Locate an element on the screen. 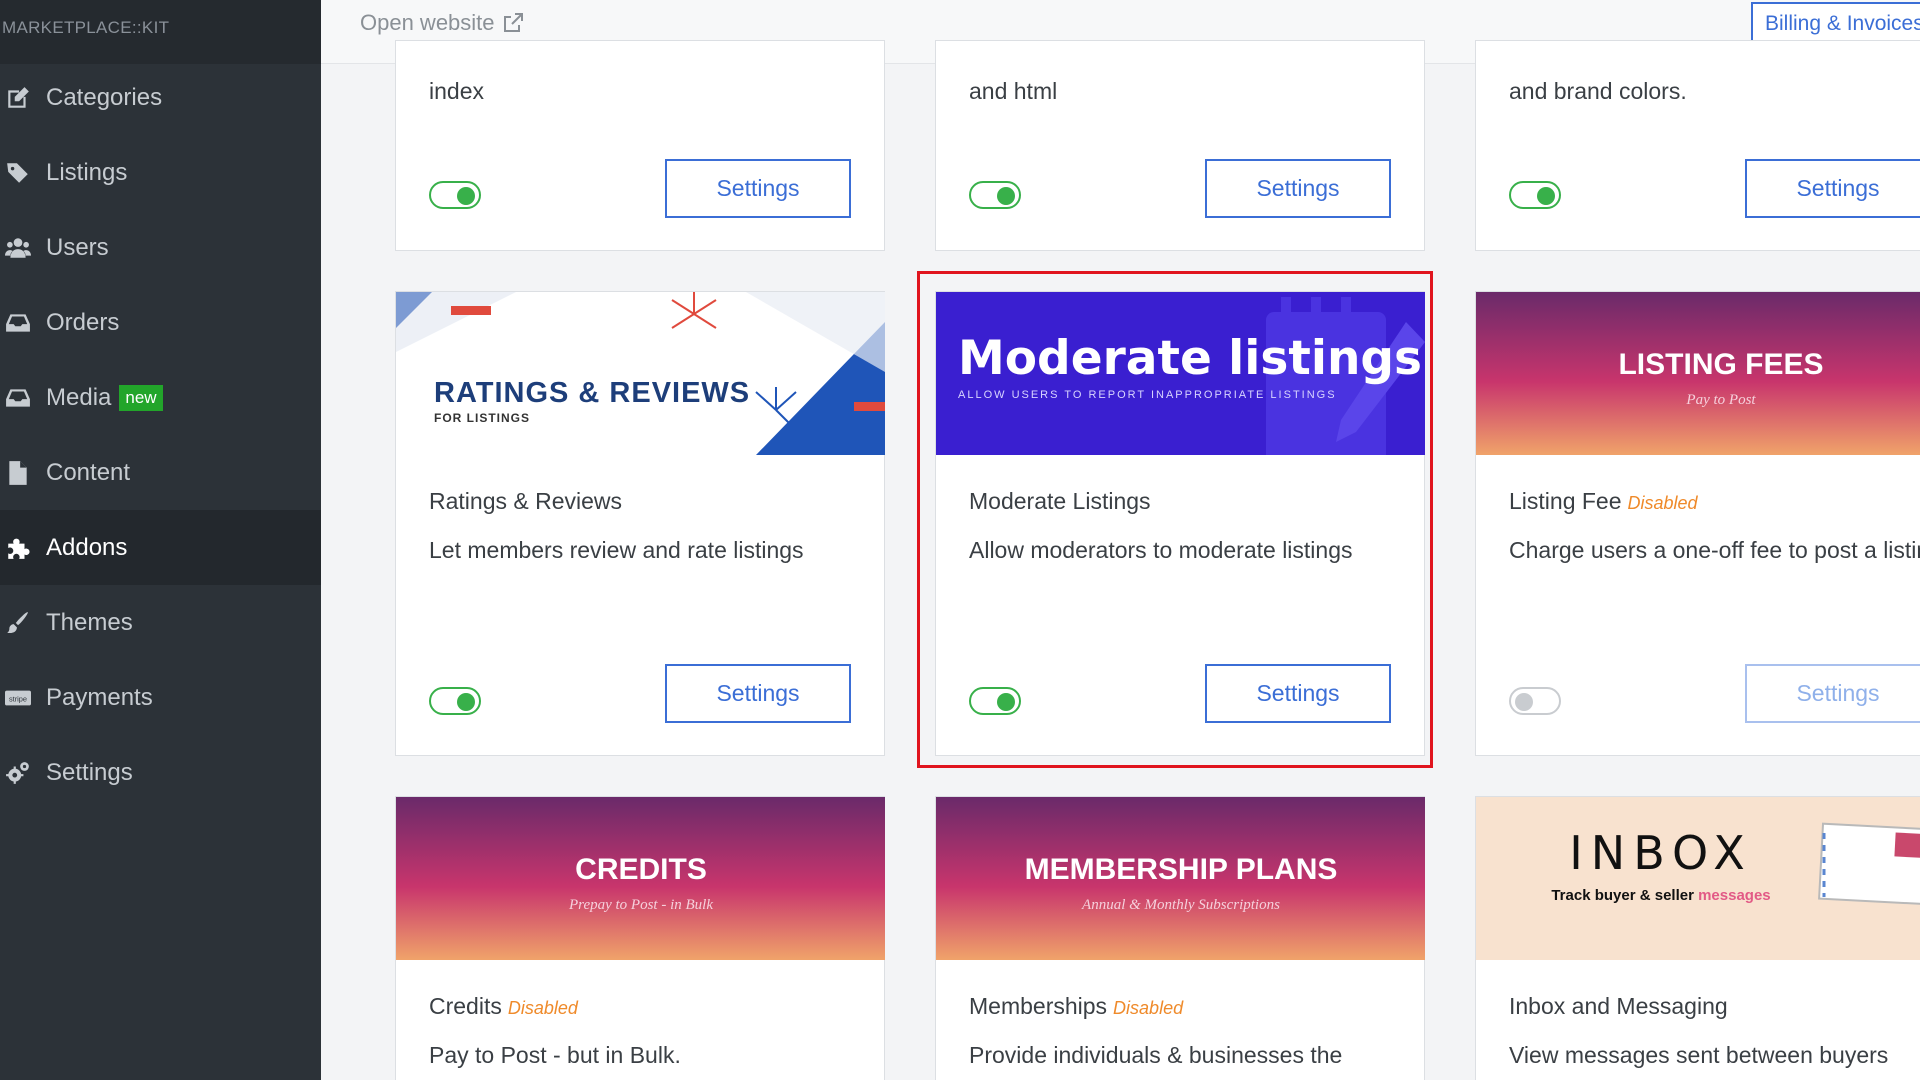 This screenshot has height=1080, width=1920. sidebar-item-settings: Settings is located at coordinates (160, 772).